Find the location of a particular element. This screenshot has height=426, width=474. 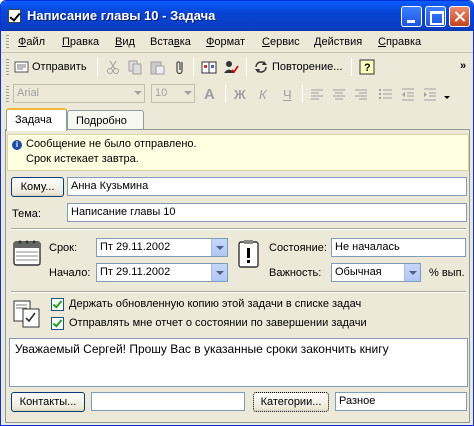

menu-insert: Вставка is located at coordinates (170, 42).